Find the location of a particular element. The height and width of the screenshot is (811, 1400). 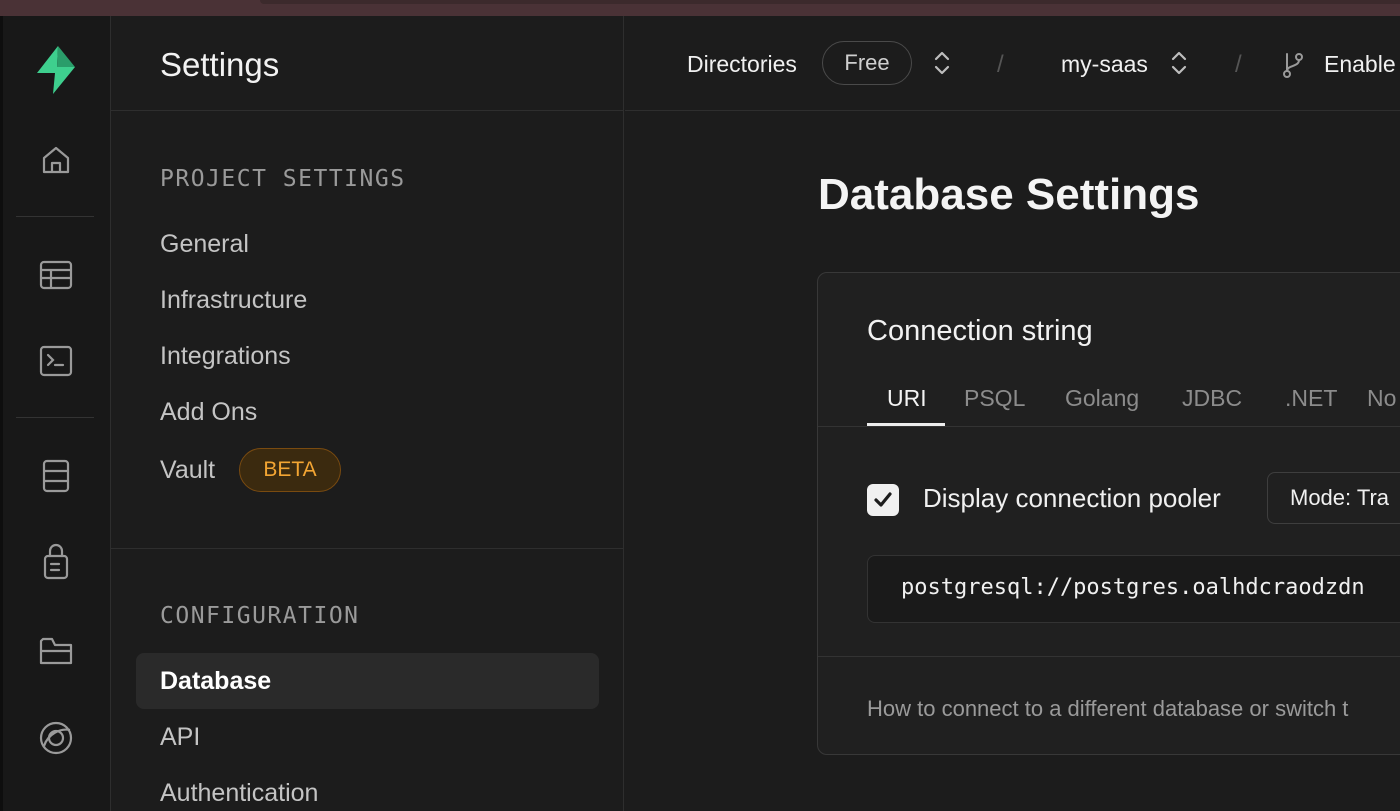

card-title: Connection string is located at coordinates (980, 331).